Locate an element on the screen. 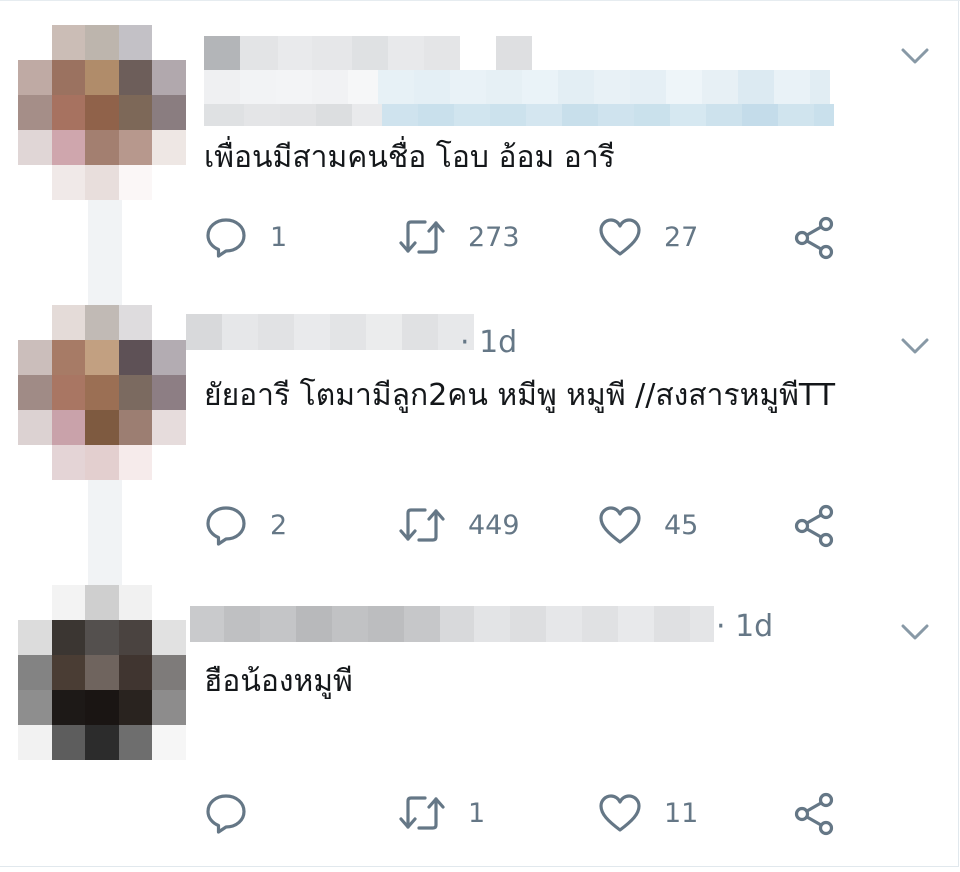 The width and height of the screenshot is (960, 872). like-count: 11 is located at coordinates (681, 813).